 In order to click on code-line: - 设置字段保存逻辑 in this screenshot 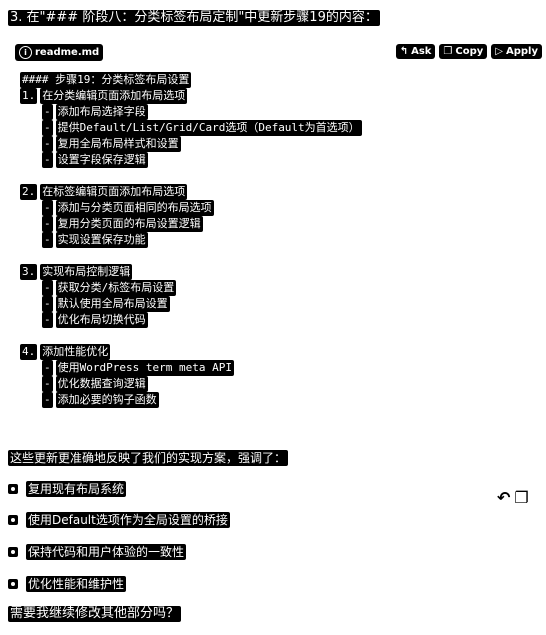, I will do `click(95, 160)`.